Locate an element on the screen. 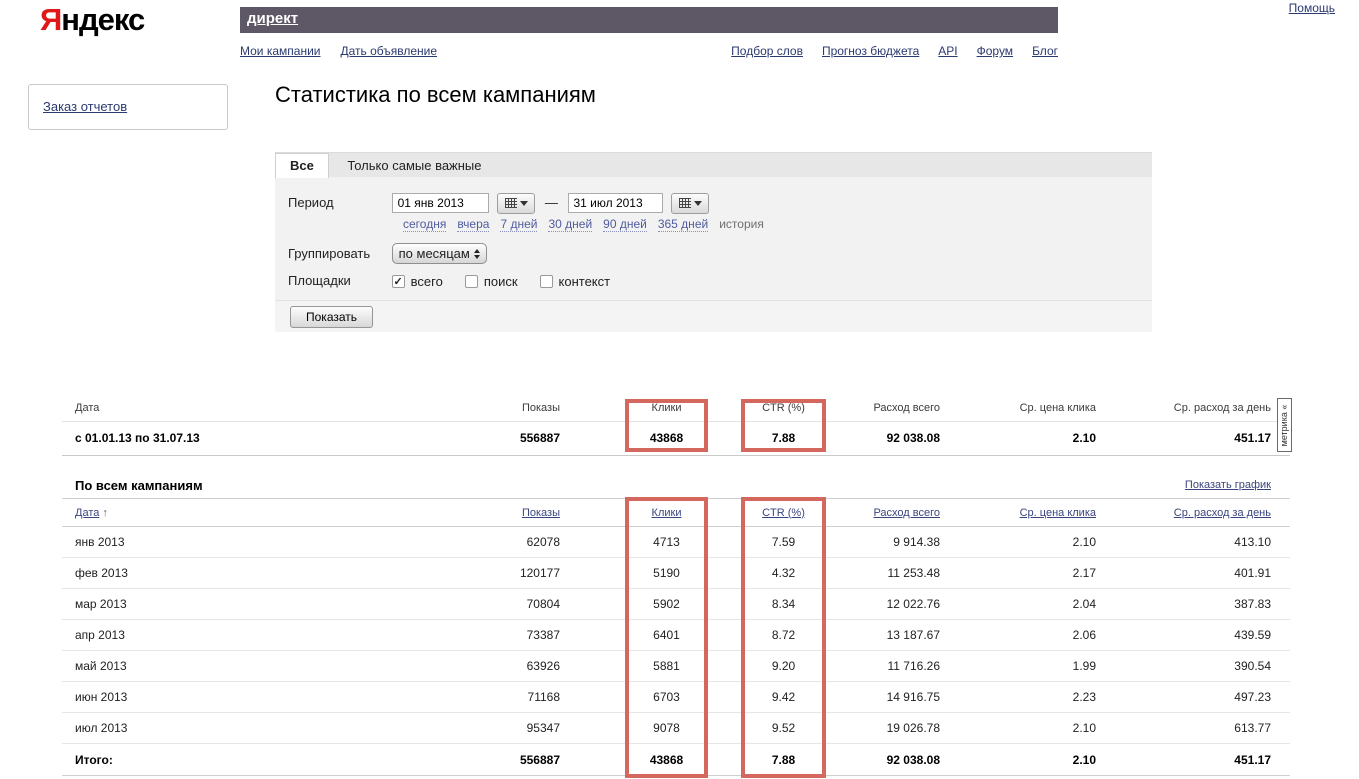  sort-clicks-link: Клики is located at coordinates (667, 513).